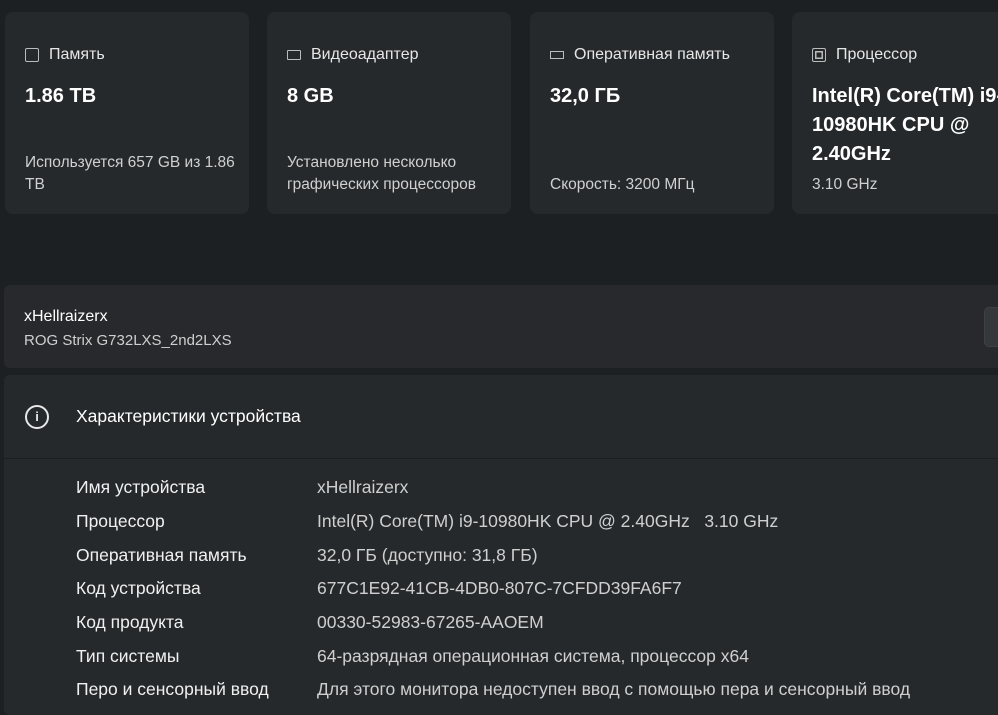 The height and width of the screenshot is (715, 998). Describe the element at coordinates (557, 55) in the screenshot. I see `ram-icon` at that location.